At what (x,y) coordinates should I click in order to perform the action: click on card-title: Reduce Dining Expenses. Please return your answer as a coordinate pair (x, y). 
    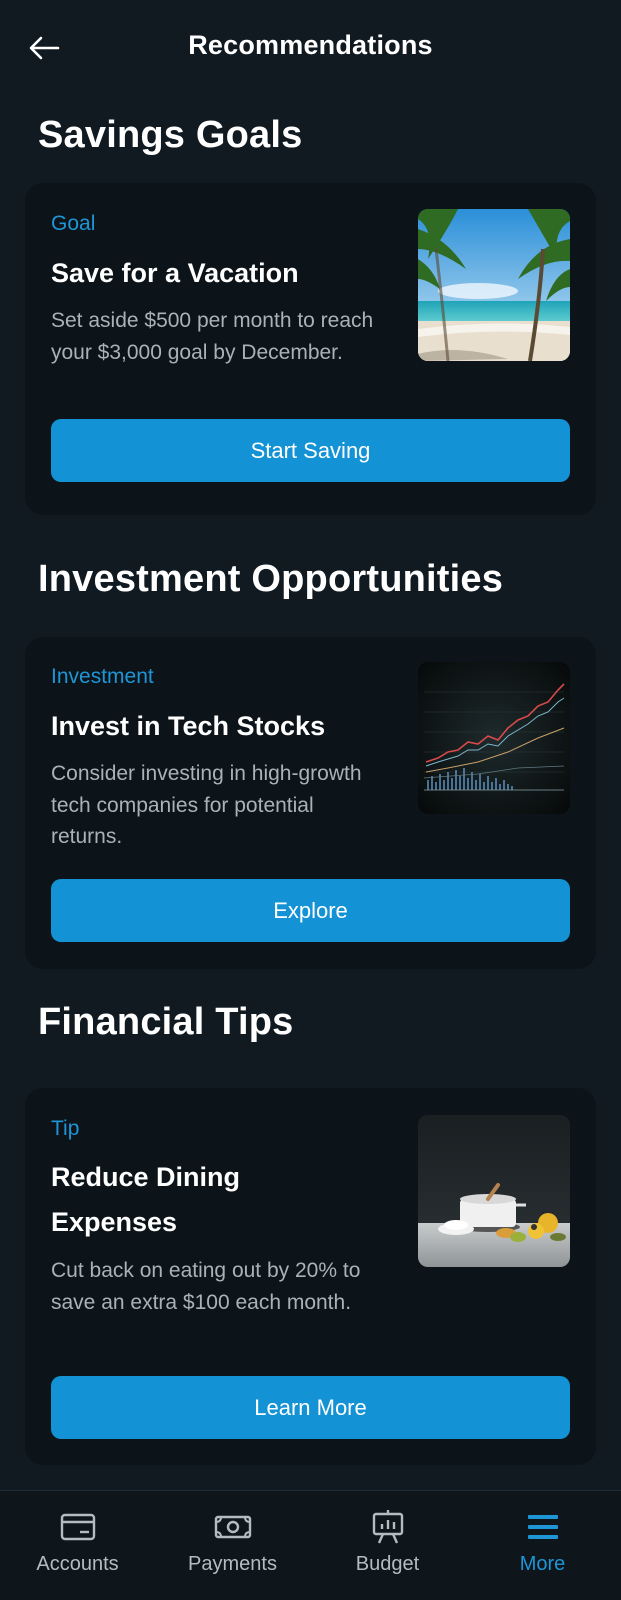
    Looking at the image, I should click on (146, 1199).